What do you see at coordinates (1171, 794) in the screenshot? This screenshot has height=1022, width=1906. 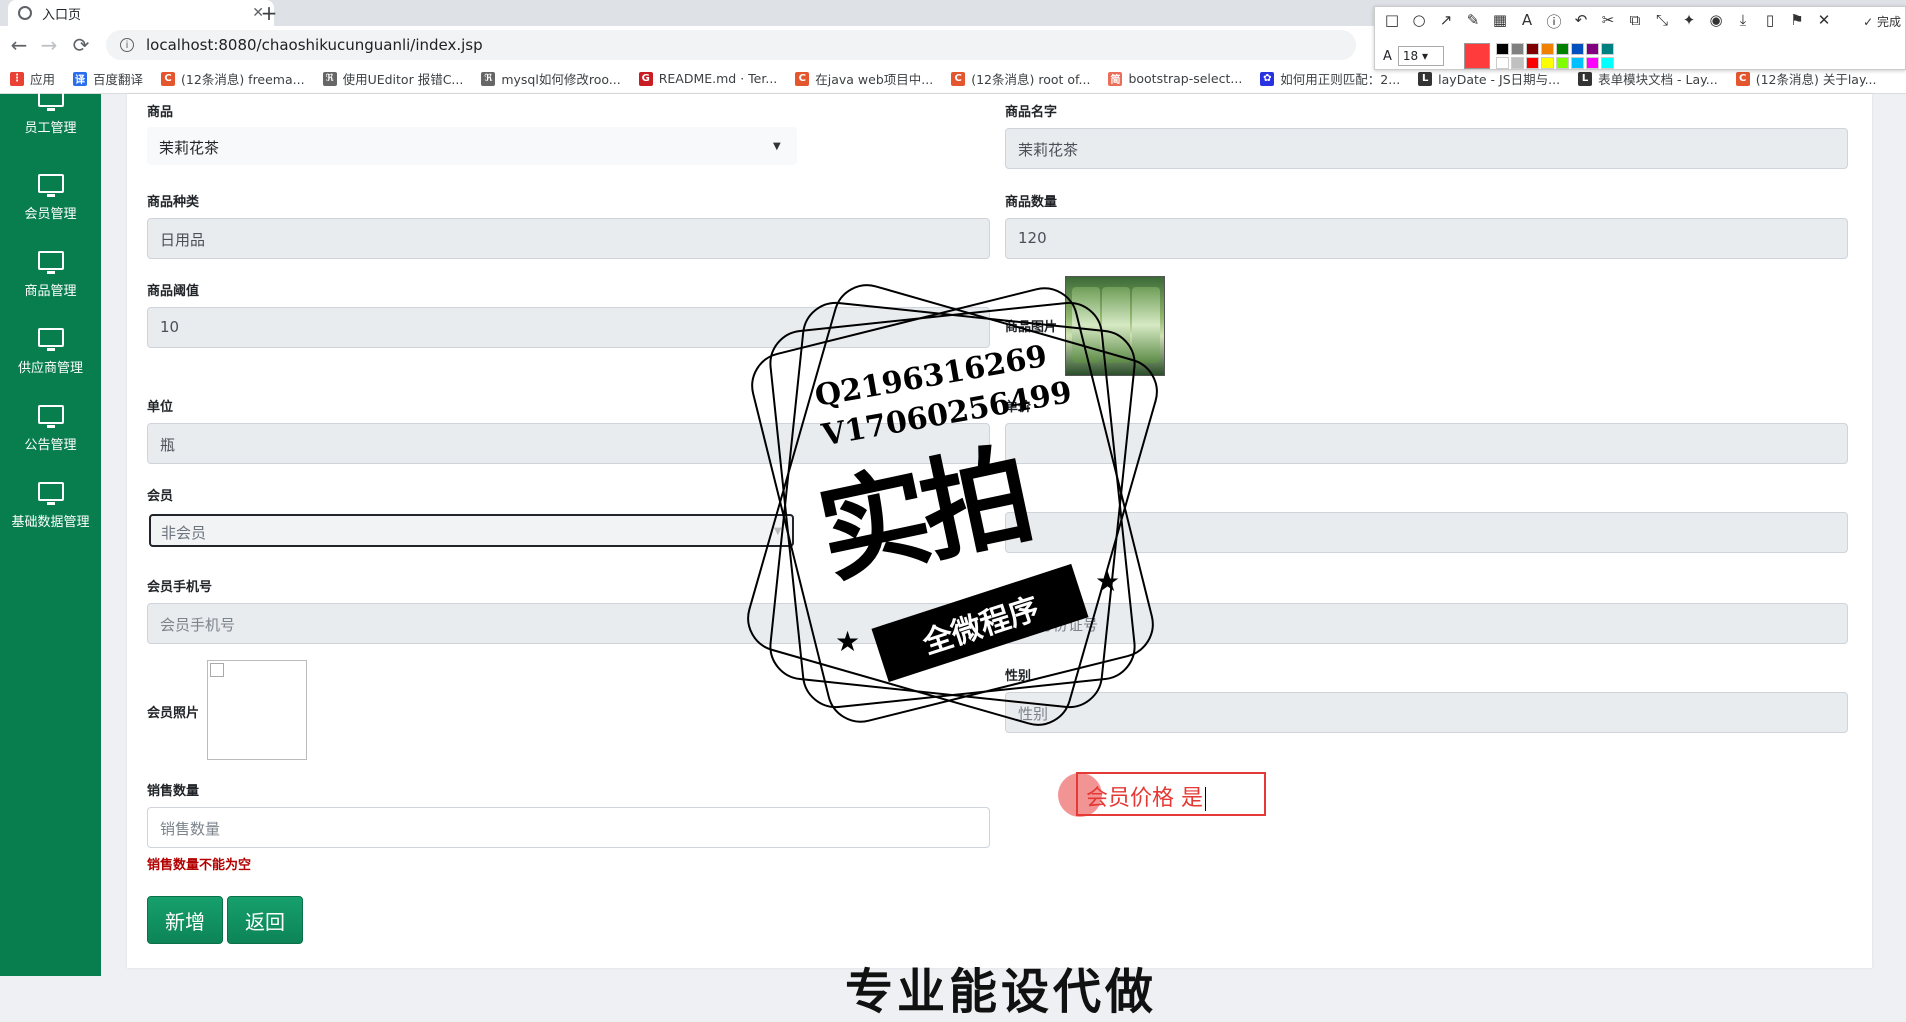 I see `annotation-text-box: 会员价格 是` at bounding box center [1171, 794].